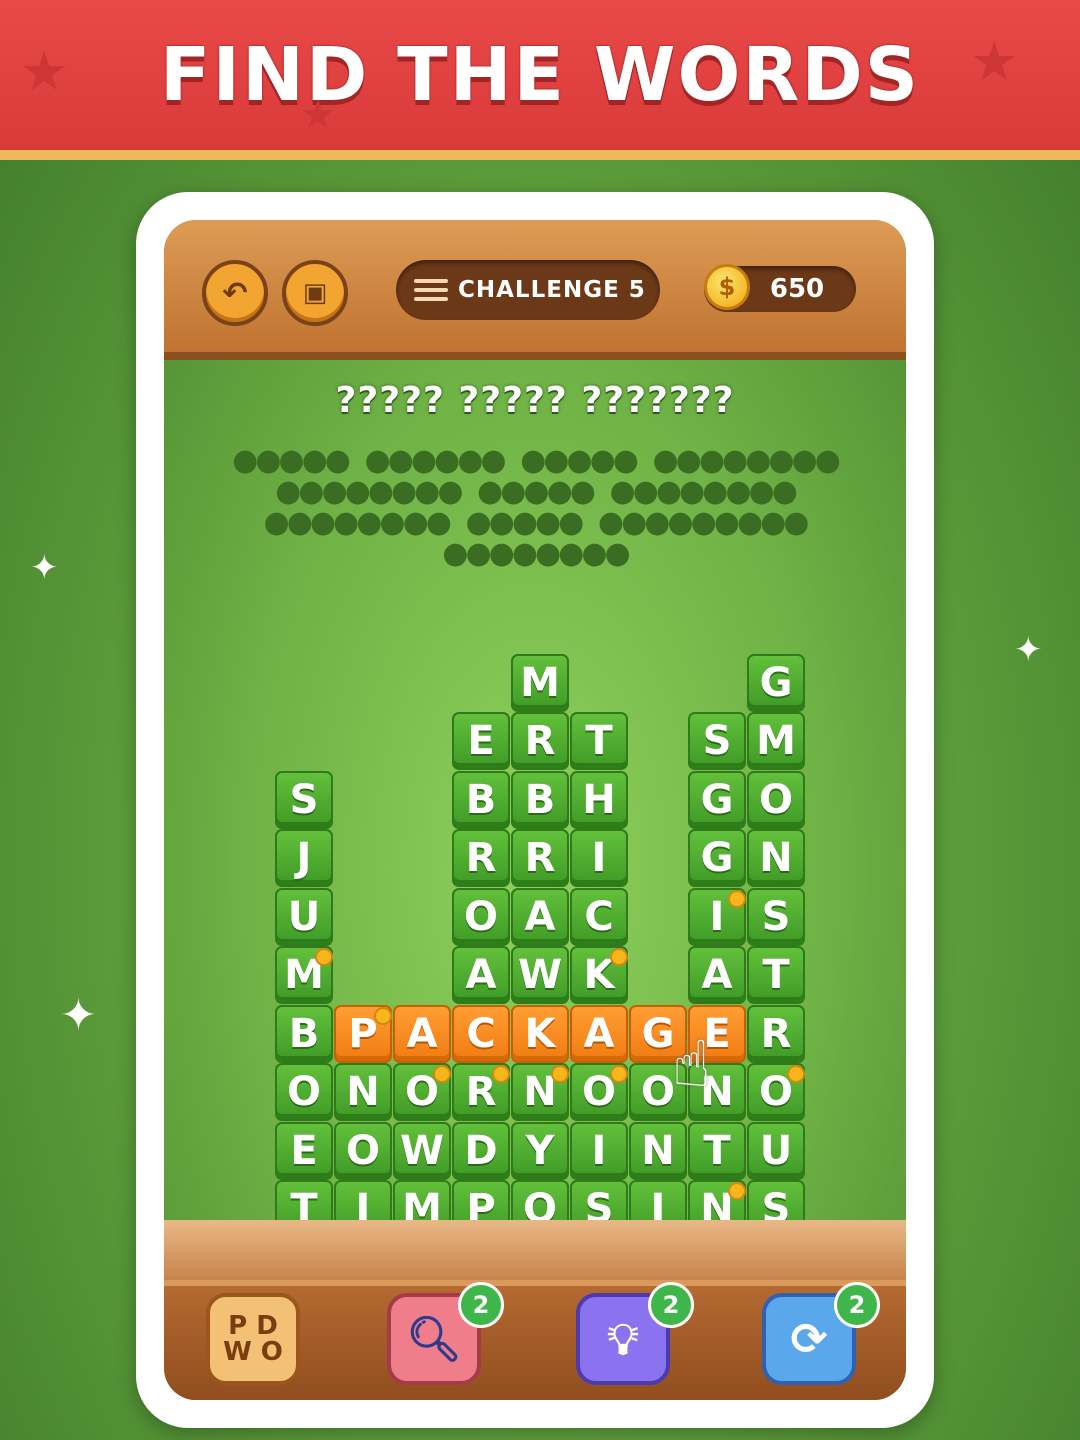 Image resolution: width=1080 pixels, height=1440 pixels. Describe the element at coordinates (481, 1150) in the screenshot. I see `letter-tile: D` at that location.